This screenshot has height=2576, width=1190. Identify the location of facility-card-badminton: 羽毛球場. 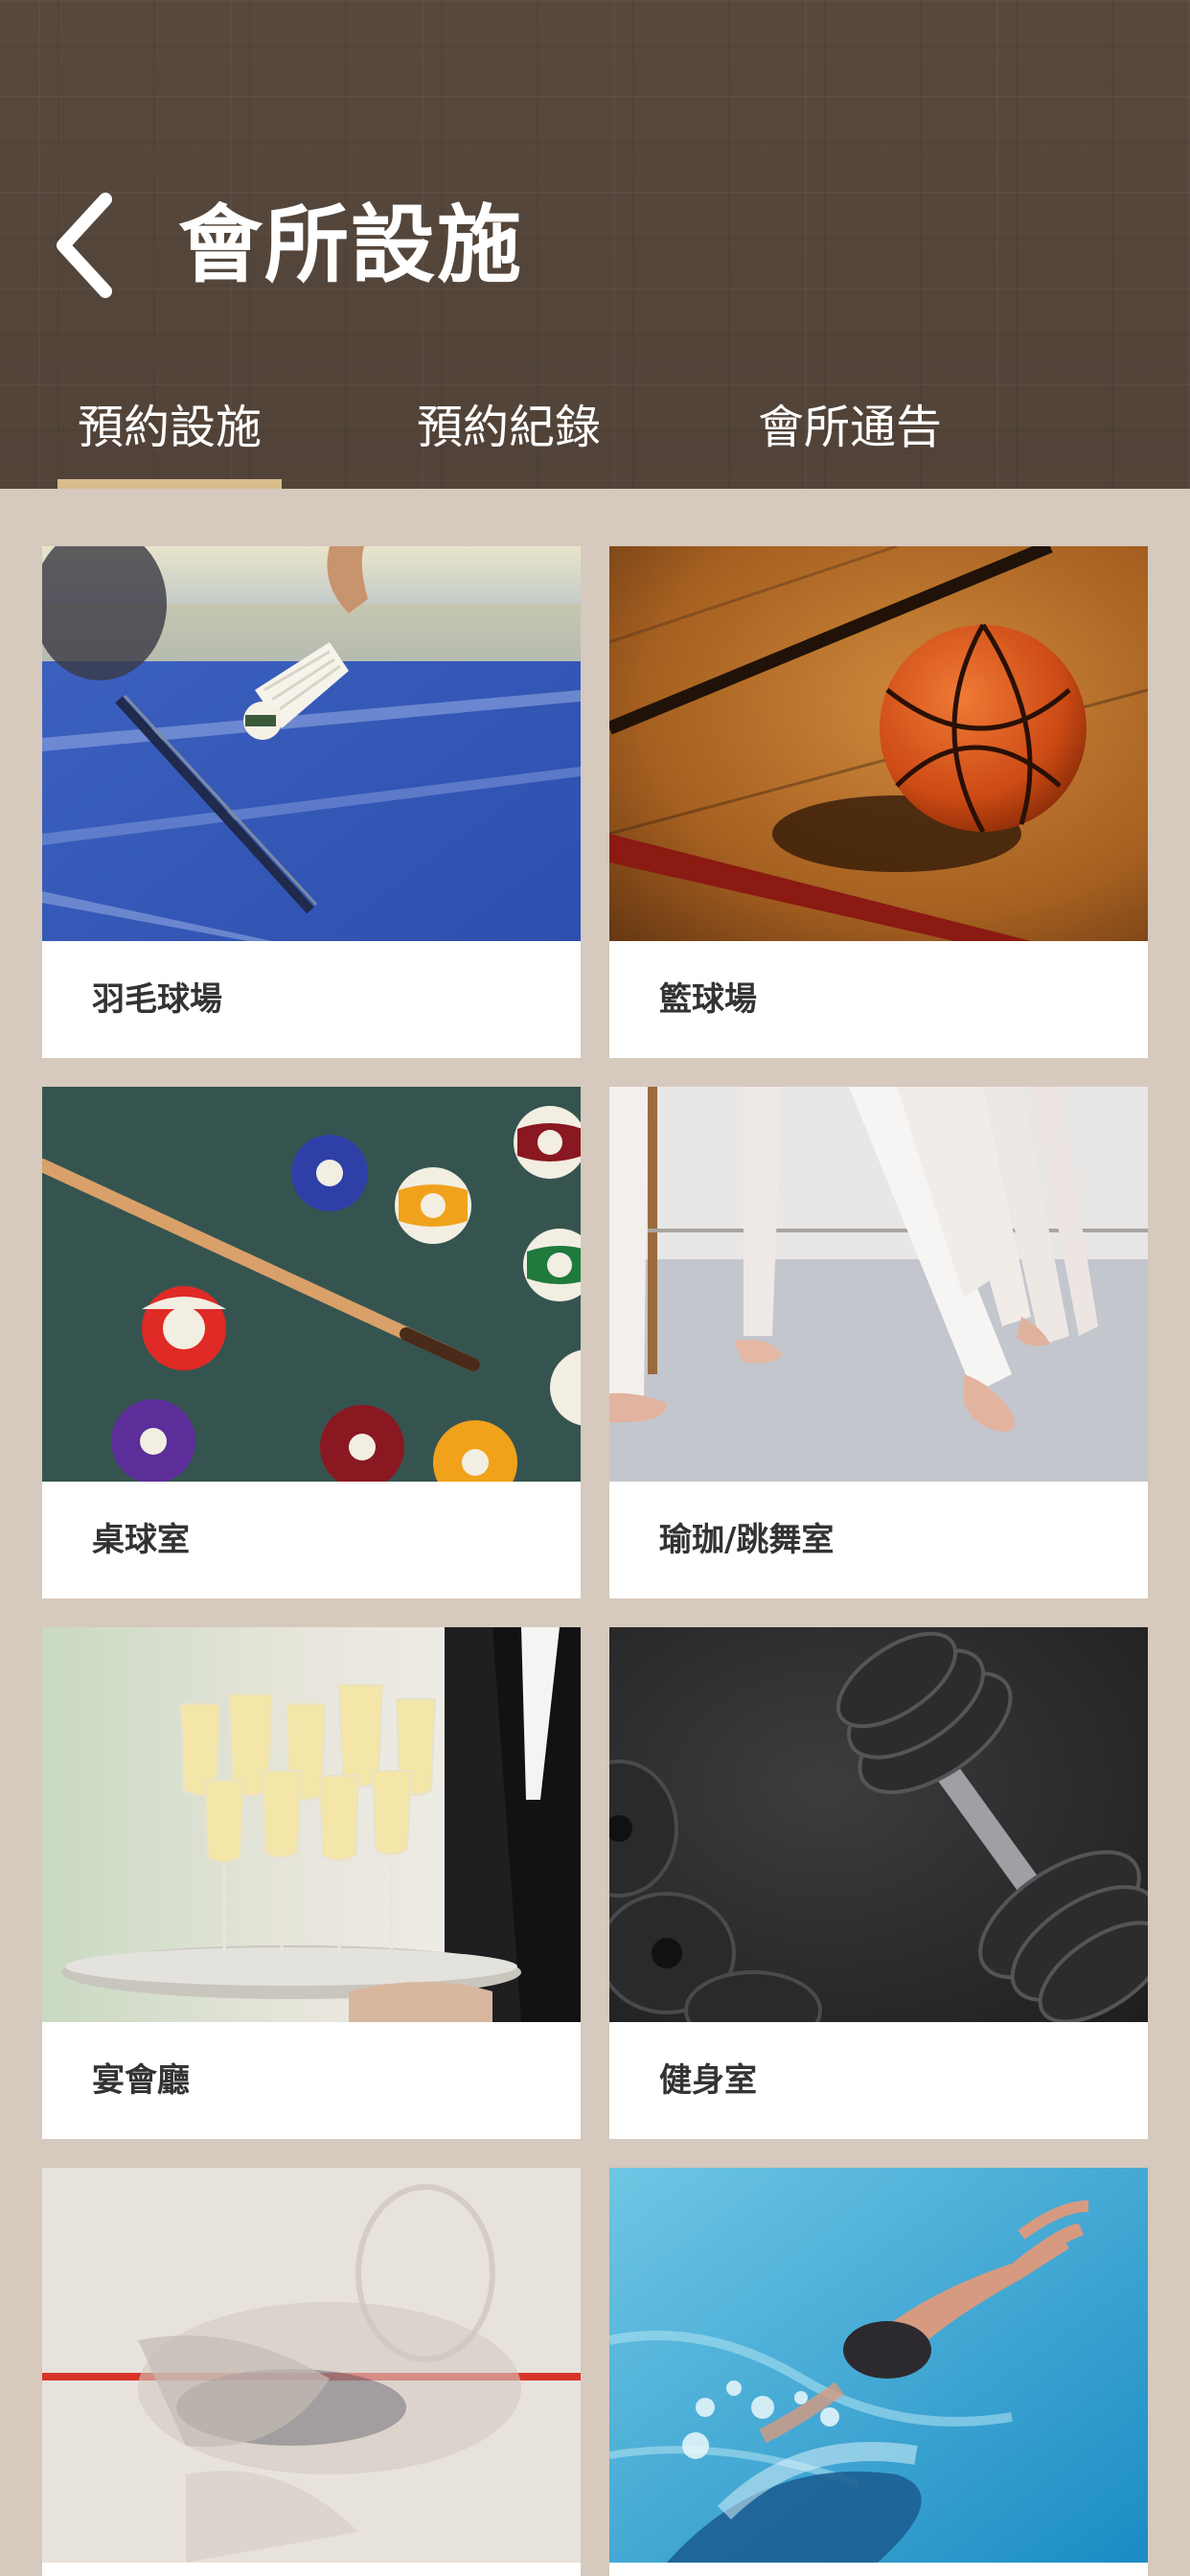
(311, 802).